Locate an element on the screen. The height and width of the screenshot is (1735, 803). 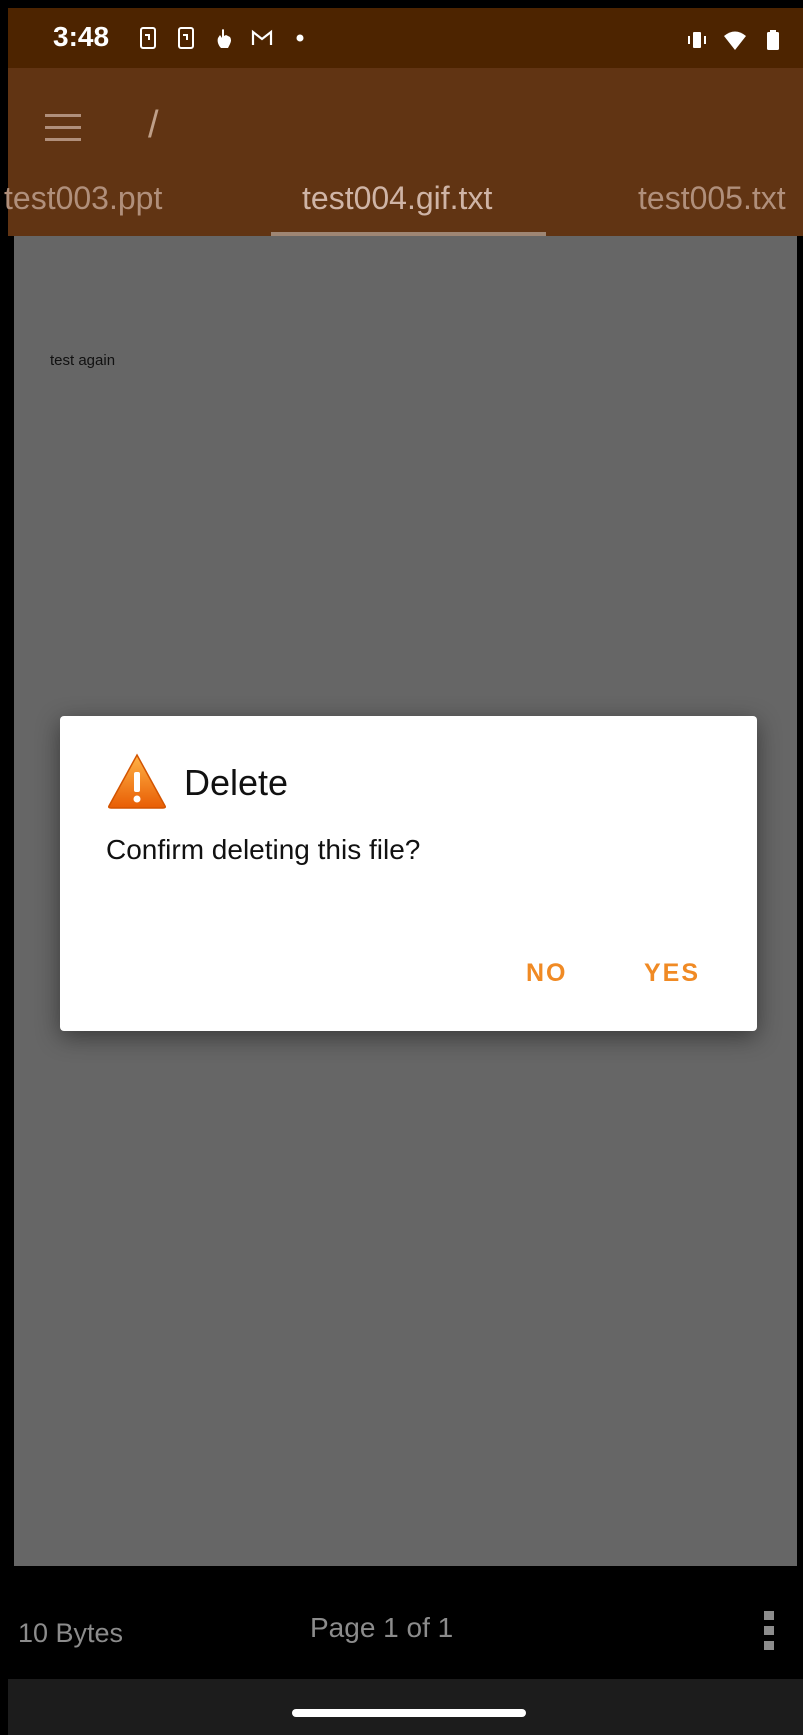
hamburger-menu-icon is located at coordinates (63, 128).